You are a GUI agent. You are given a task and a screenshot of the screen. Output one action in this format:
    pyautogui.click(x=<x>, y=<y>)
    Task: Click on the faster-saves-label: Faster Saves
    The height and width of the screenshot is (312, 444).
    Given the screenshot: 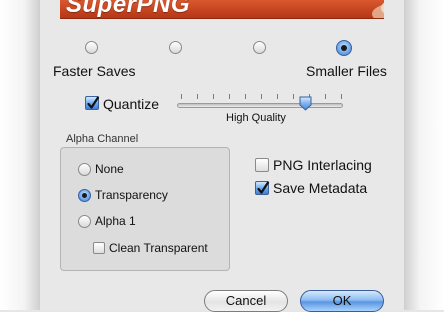 What is the action you would take?
    pyautogui.click(x=94, y=71)
    